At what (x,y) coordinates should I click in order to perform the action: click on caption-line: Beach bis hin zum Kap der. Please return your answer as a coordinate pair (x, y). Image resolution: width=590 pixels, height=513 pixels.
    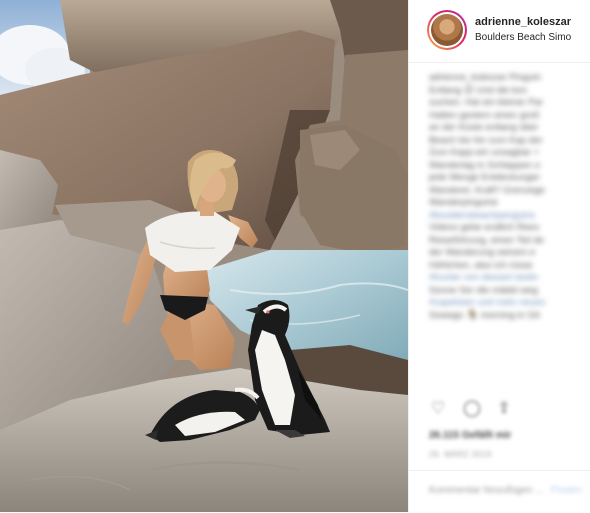
    Looking at the image, I should click on (486, 140).